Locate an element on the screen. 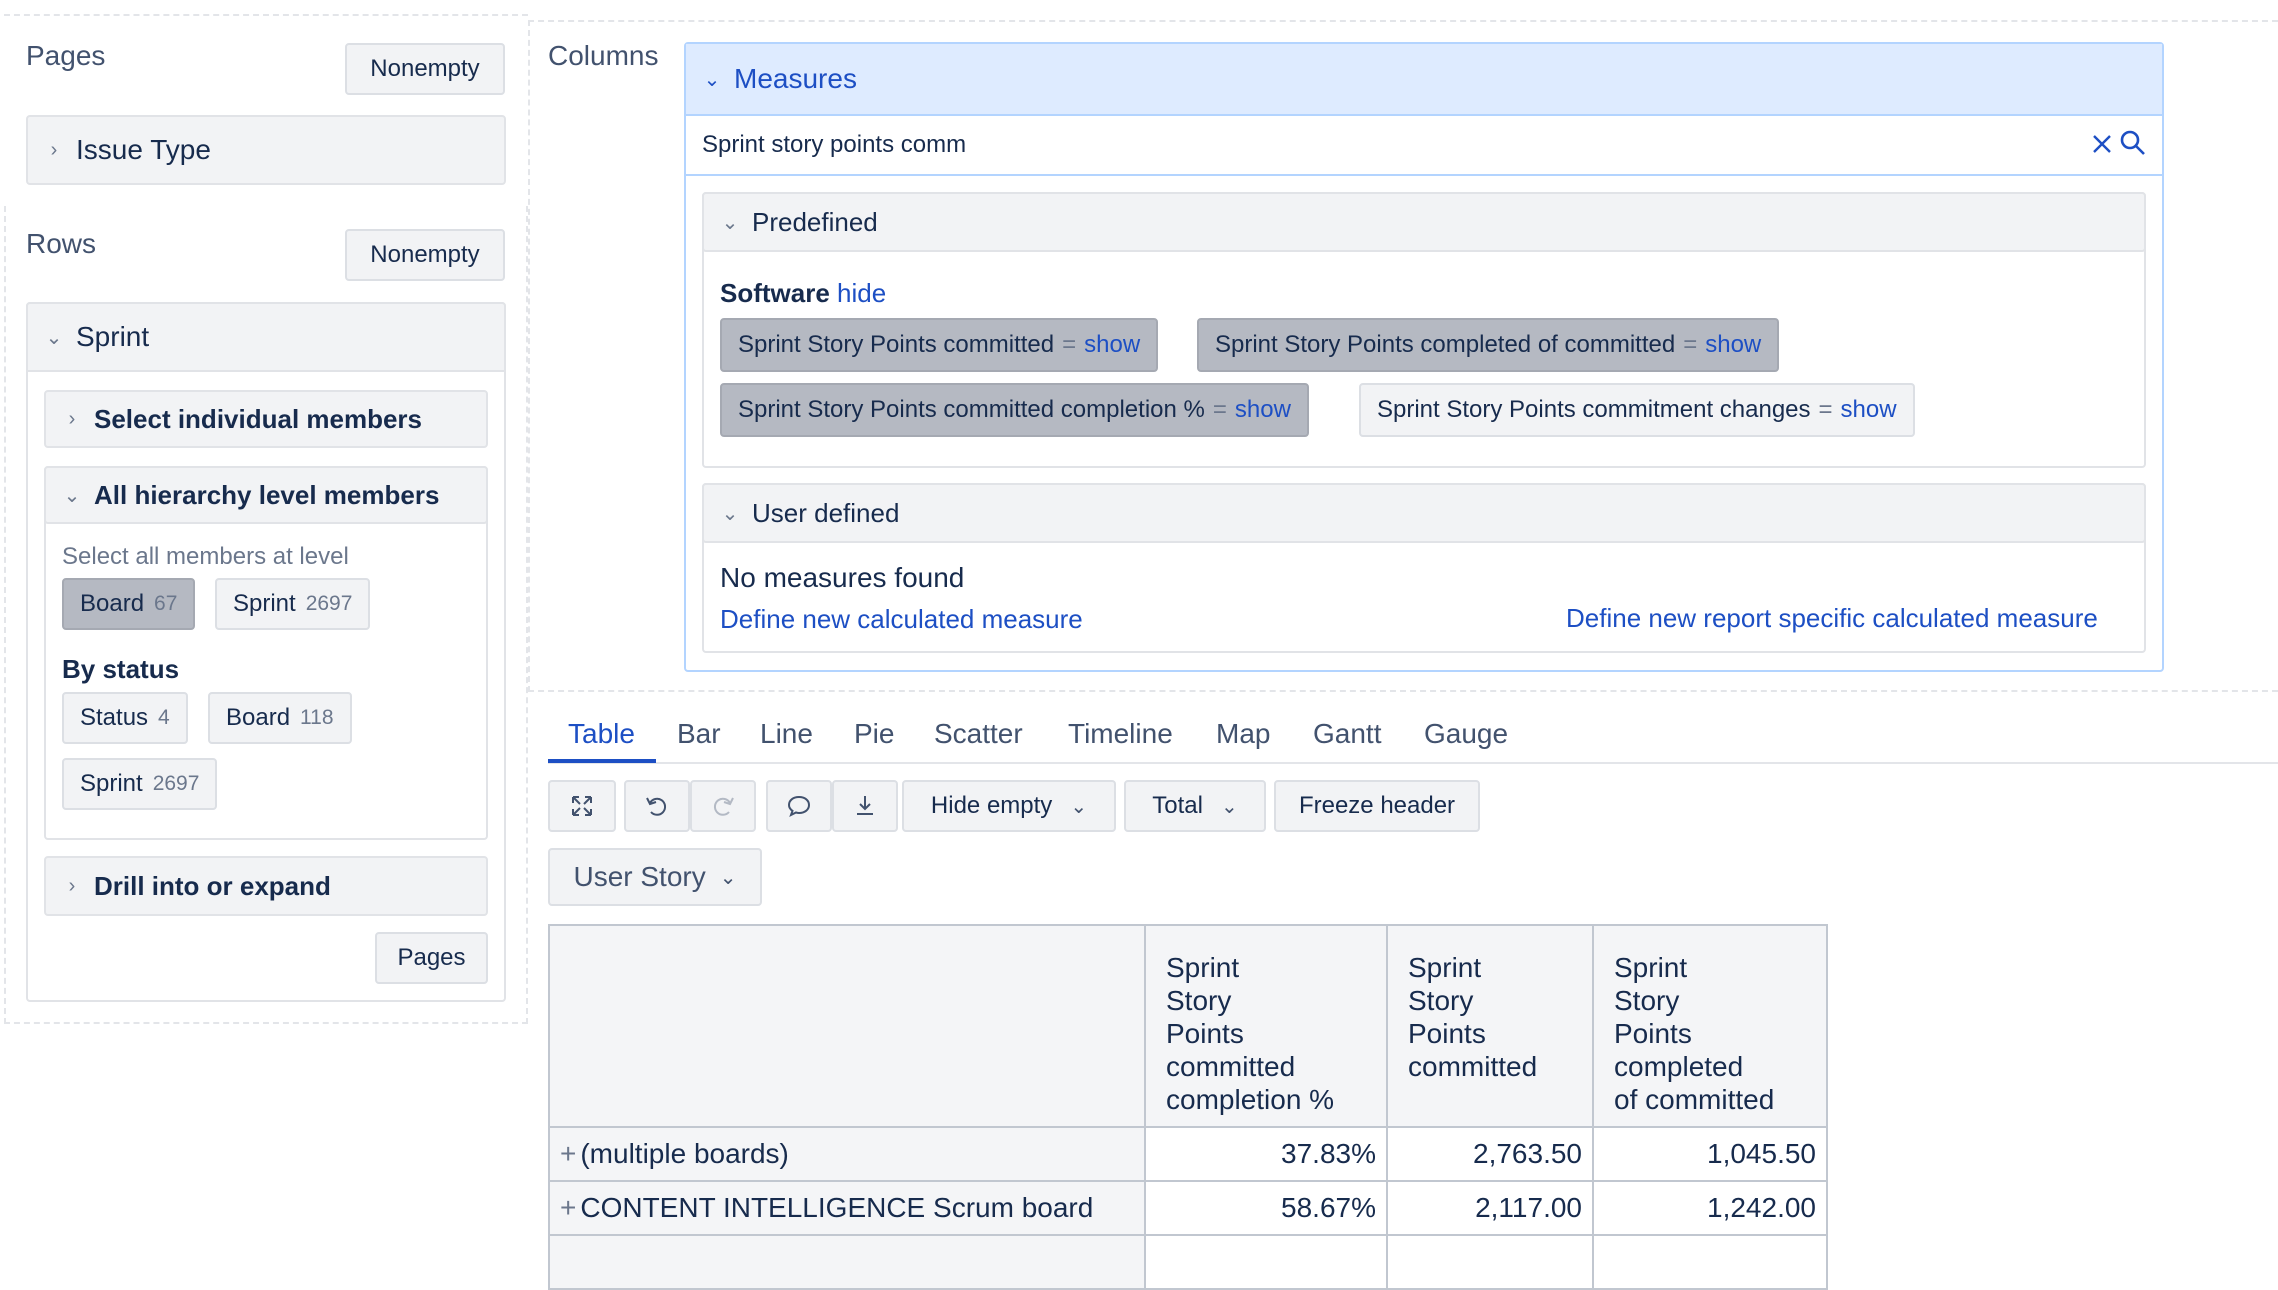  status-chip-board: Board 118 is located at coordinates (280, 718).